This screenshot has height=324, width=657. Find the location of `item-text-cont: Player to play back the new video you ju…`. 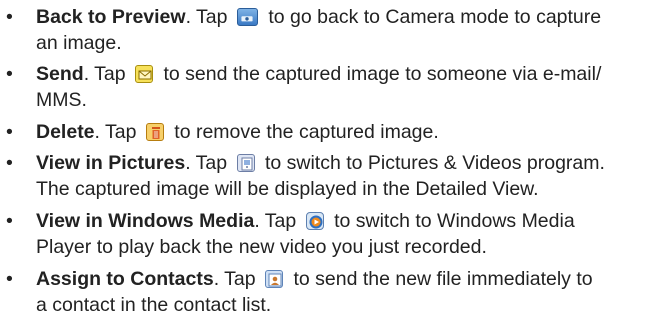

item-text-cont: Player to play back the new video you ju… is located at coordinates (261, 247).